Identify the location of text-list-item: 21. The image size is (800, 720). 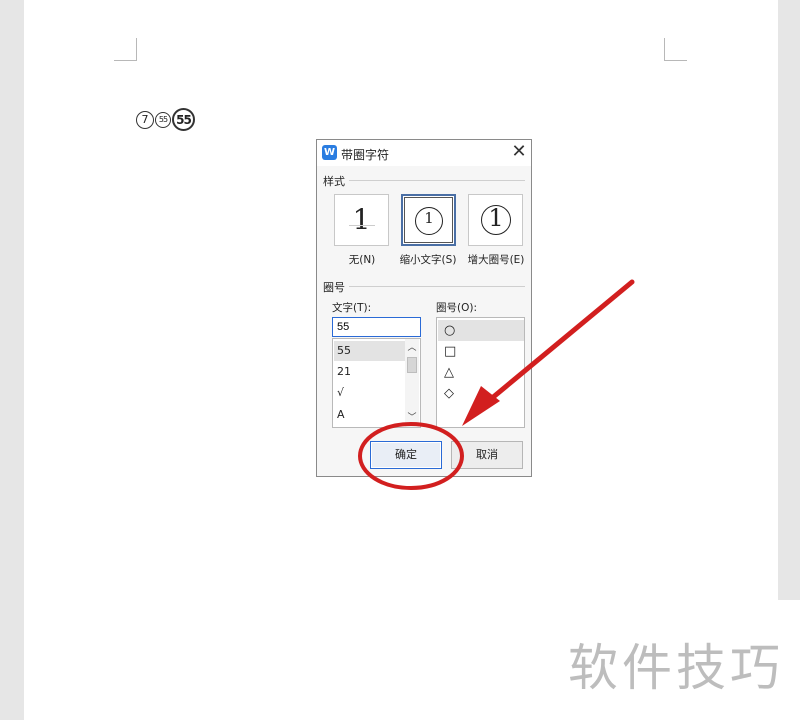
(369, 372).